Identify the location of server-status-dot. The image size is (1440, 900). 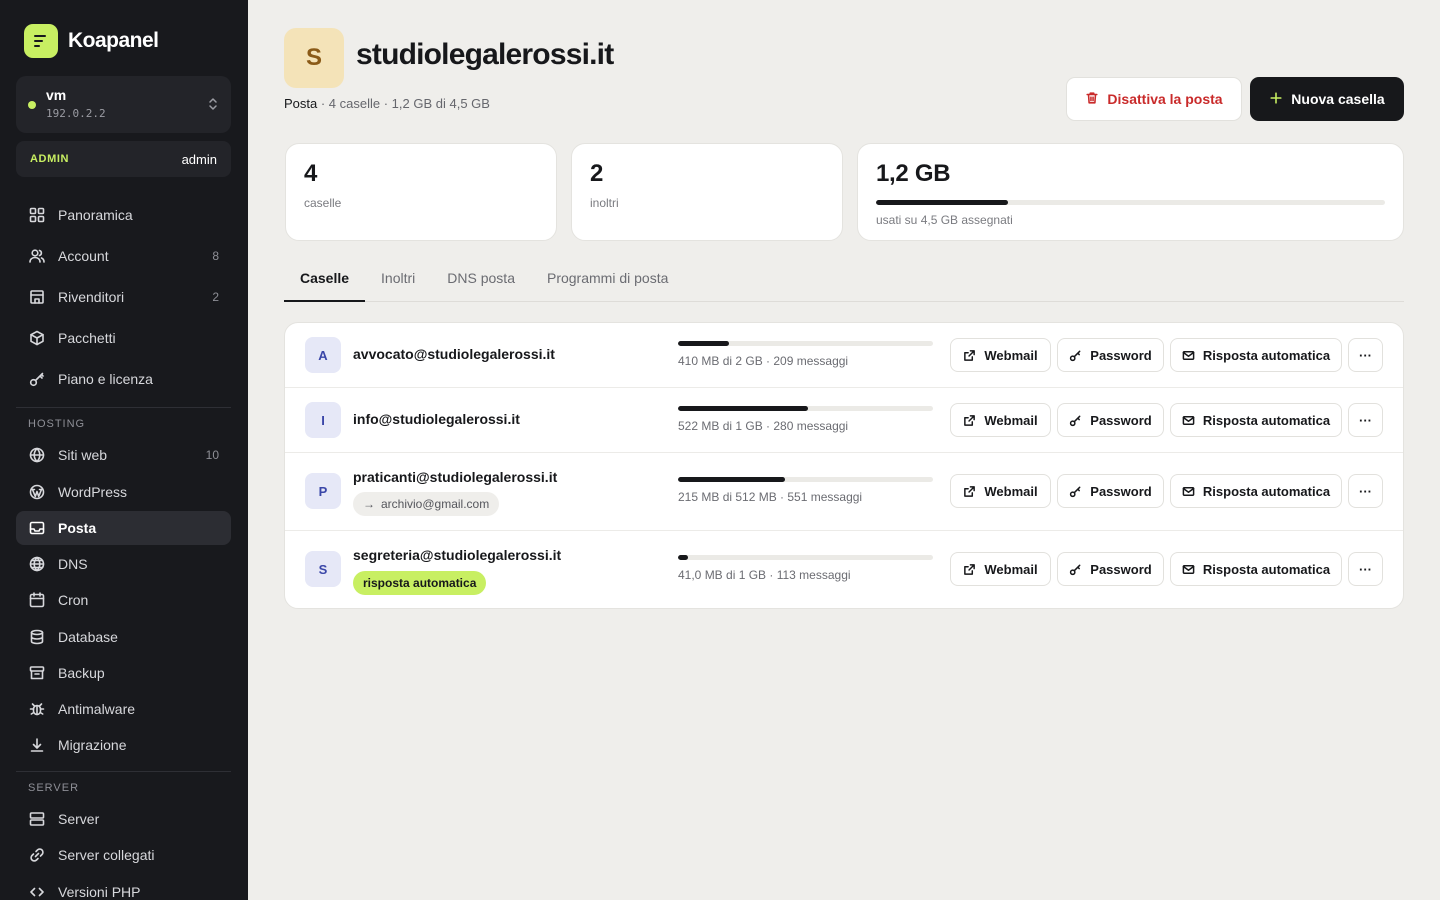
(32, 105).